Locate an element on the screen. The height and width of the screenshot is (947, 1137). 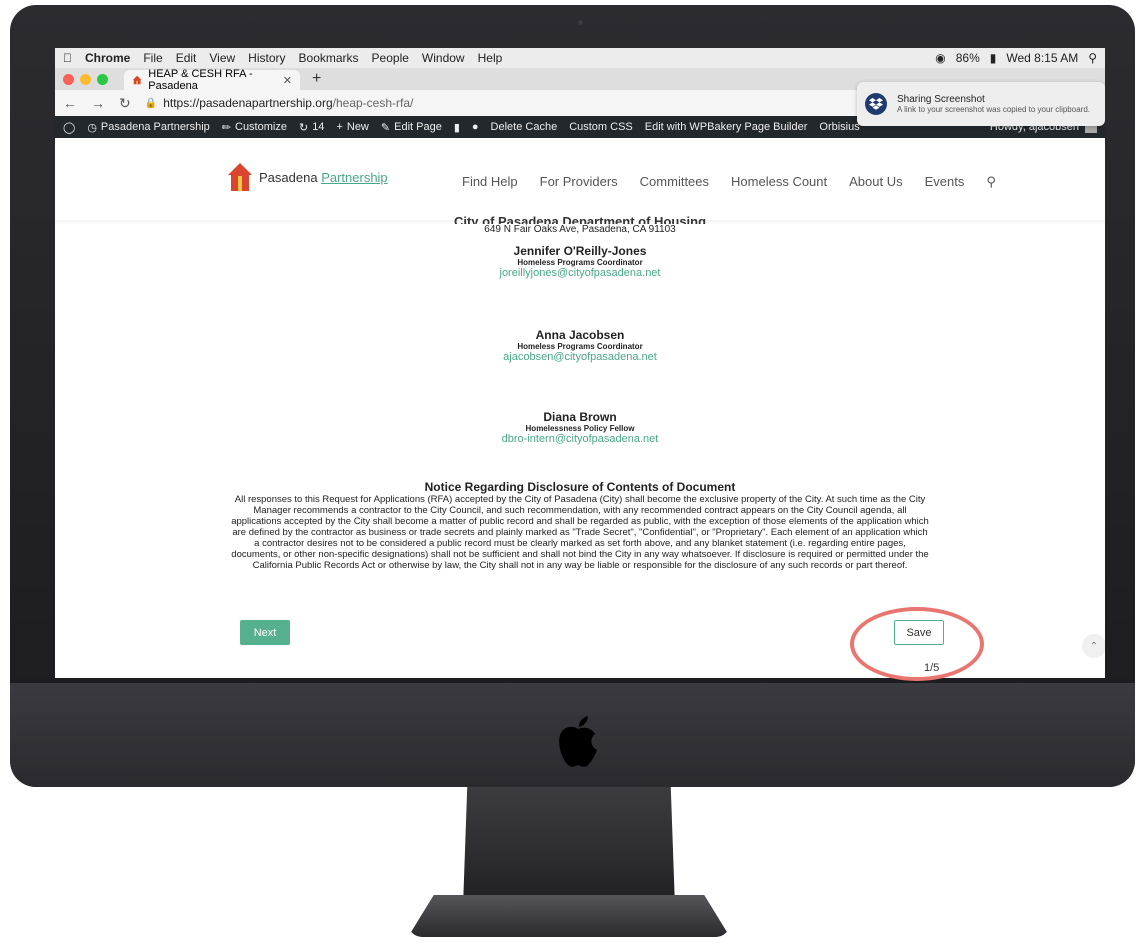
apple-logo-icon is located at coordinates (578, 741).